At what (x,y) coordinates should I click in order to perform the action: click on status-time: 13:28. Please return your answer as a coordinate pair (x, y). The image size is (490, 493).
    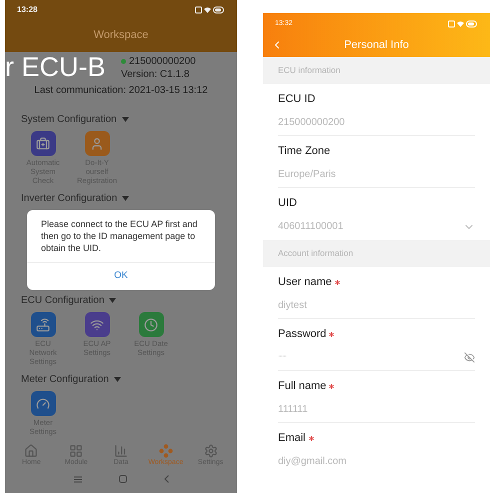
    Looking at the image, I should click on (27, 10).